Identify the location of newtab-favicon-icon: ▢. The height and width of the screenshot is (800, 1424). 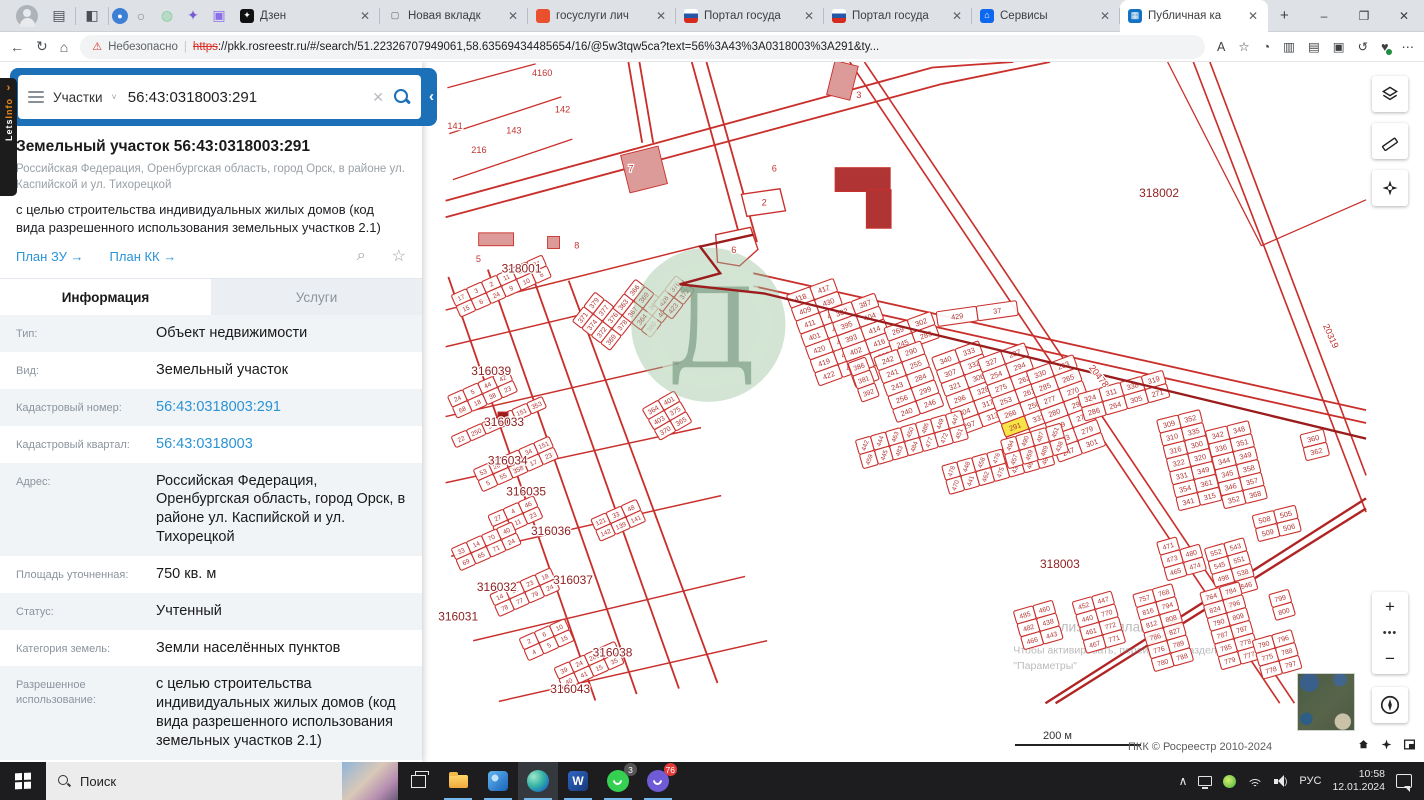
(395, 15).